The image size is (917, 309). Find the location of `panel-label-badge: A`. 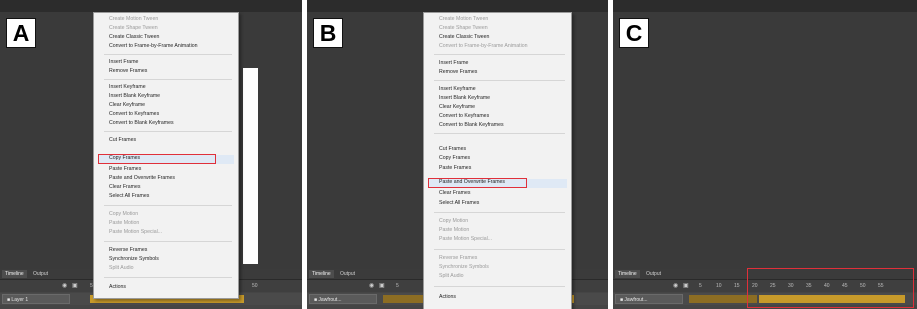

panel-label-badge: A is located at coordinates (21, 33).